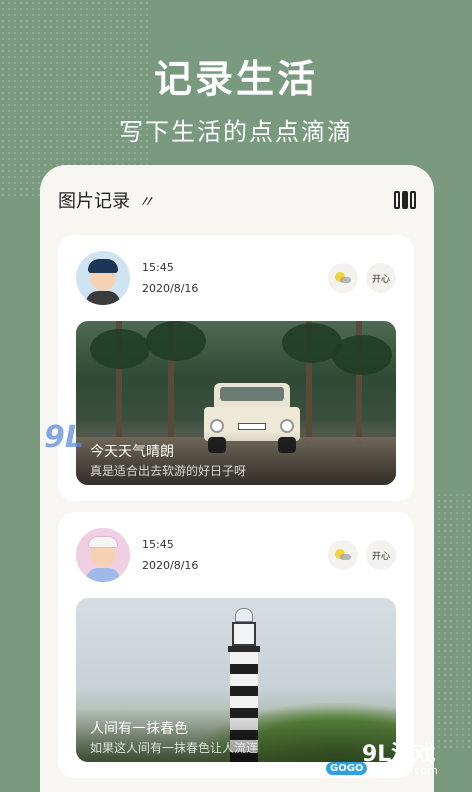  I want to click on hero-subtitle: 写下生活的点点滴滴, so click(236, 132).